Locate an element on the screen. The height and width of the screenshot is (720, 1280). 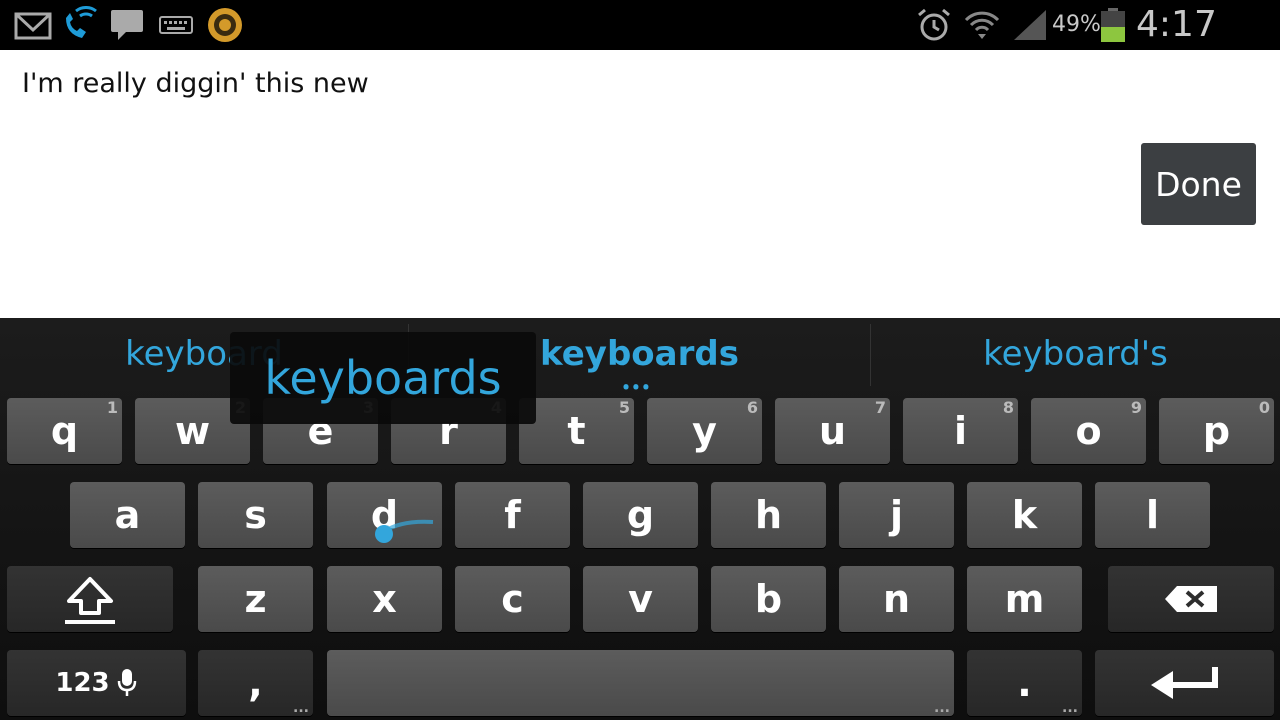
shift-icon is located at coordinates (90, 600).